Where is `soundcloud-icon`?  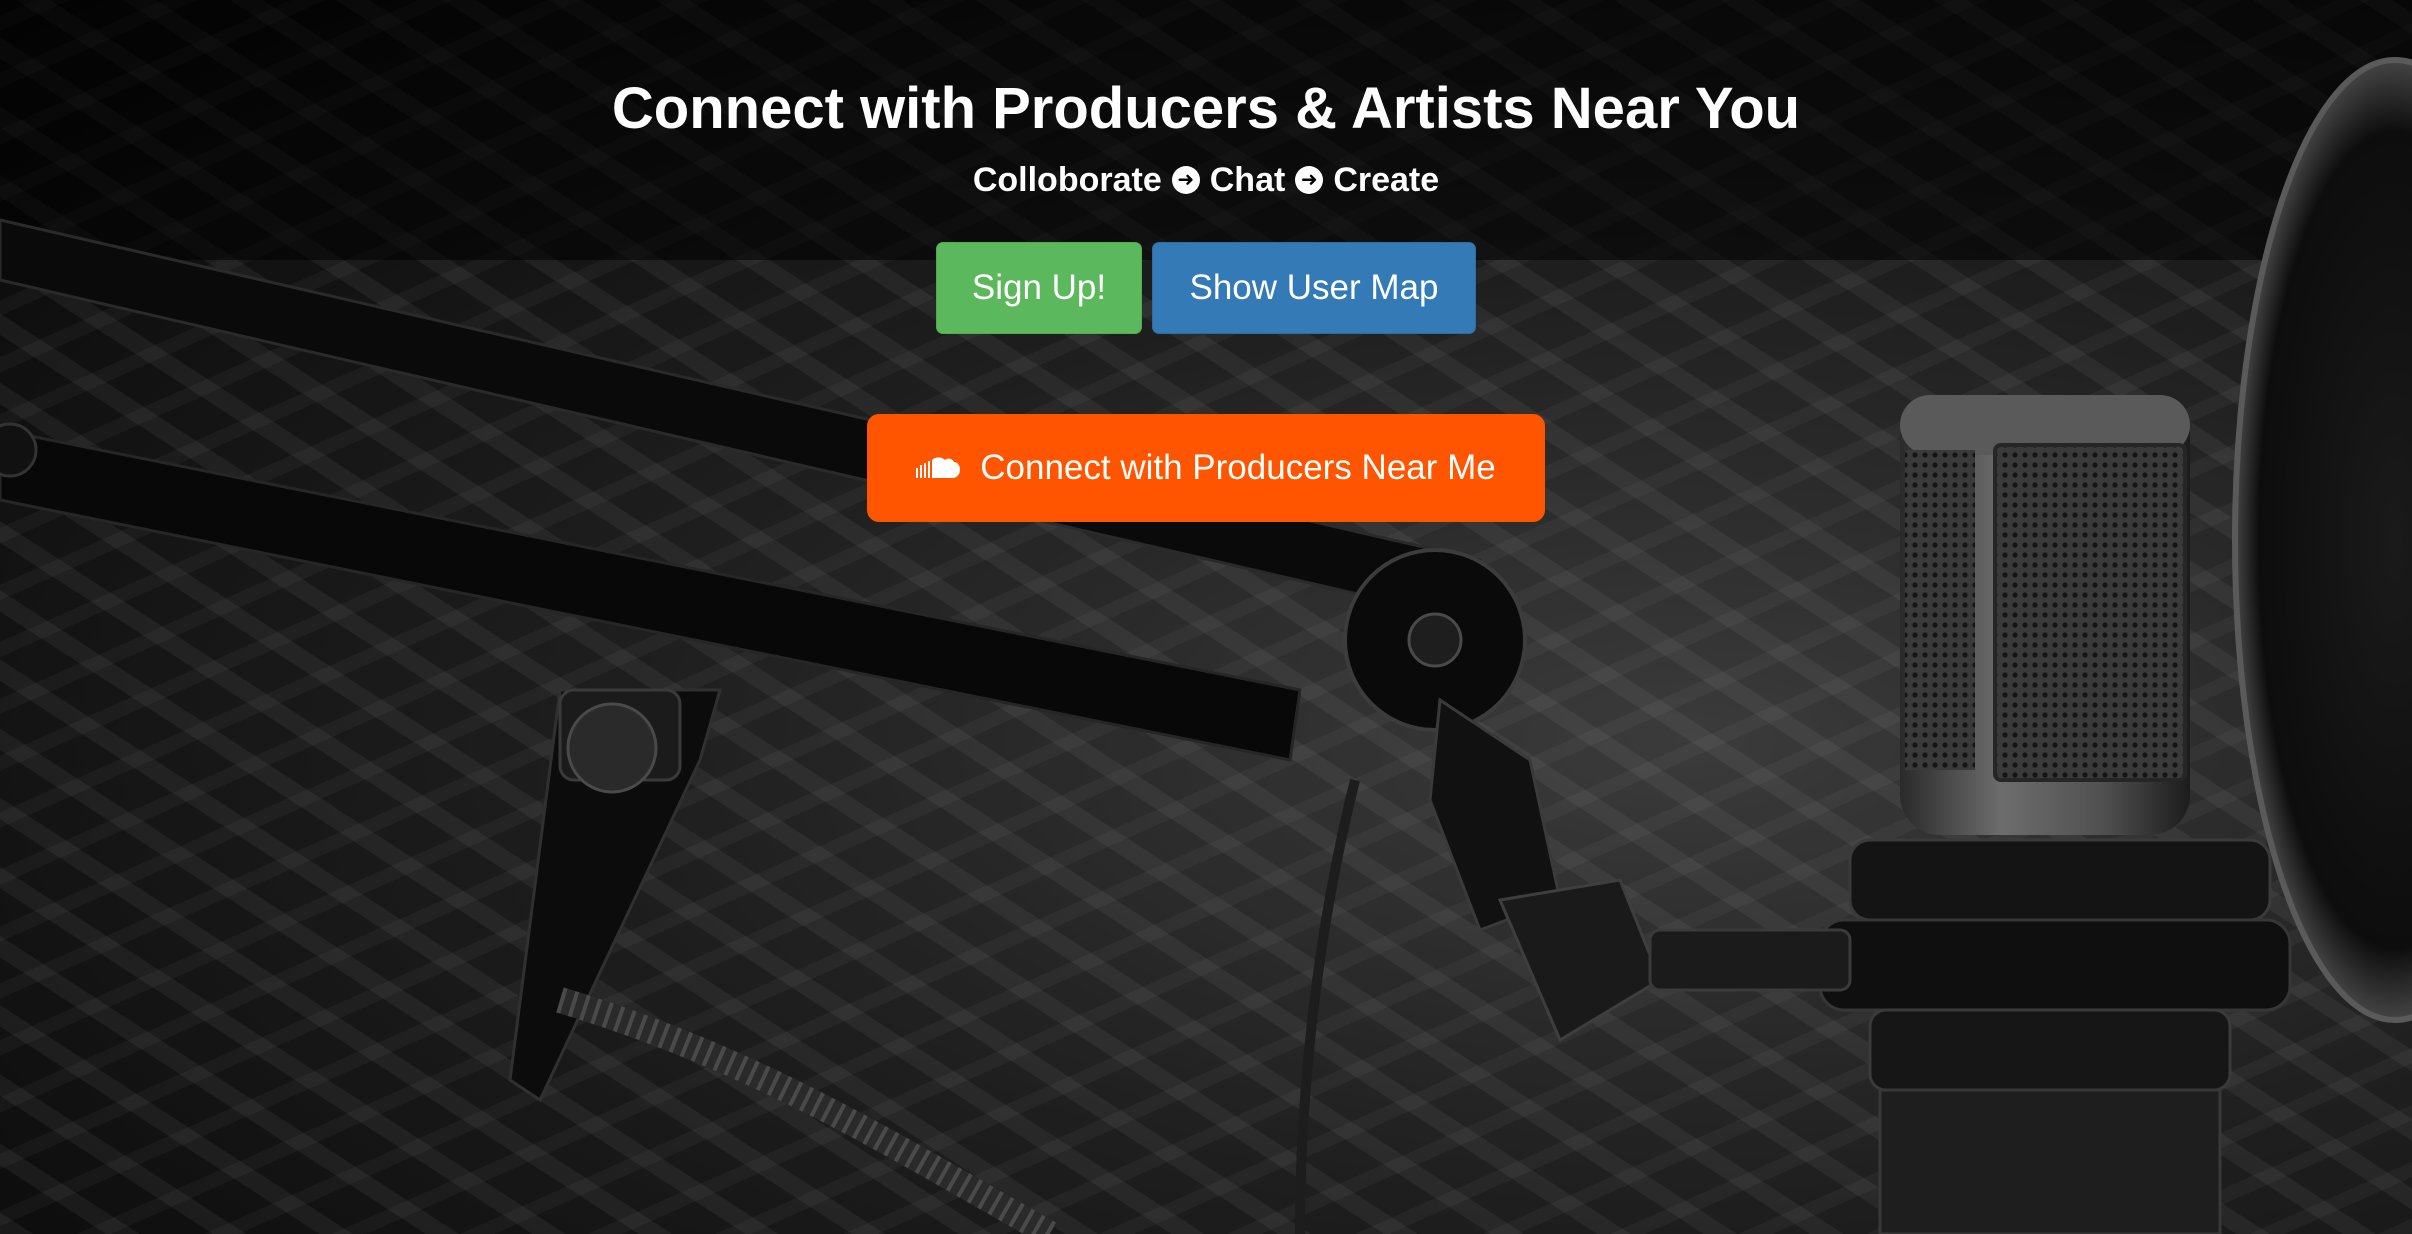 soundcloud-icon is located at coordinates (938, 467).